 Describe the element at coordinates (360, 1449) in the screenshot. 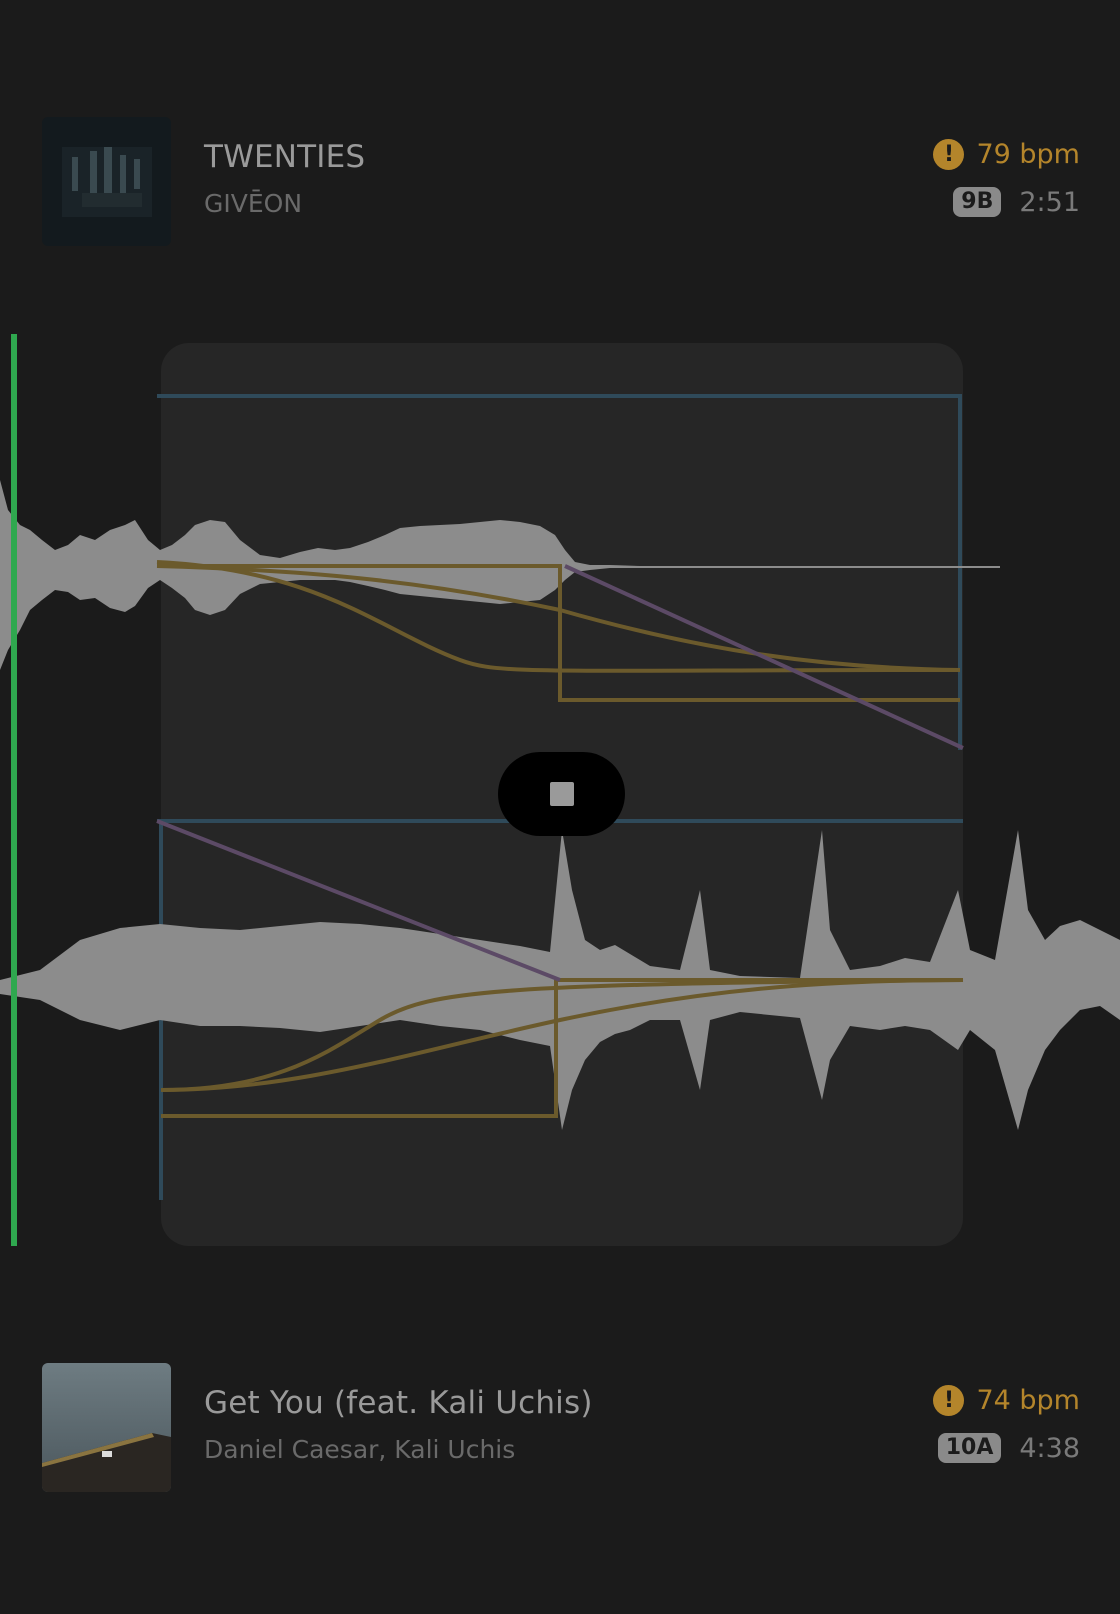

I see `track-artist: Daniel Caesar, Kali Uchis` at that location.